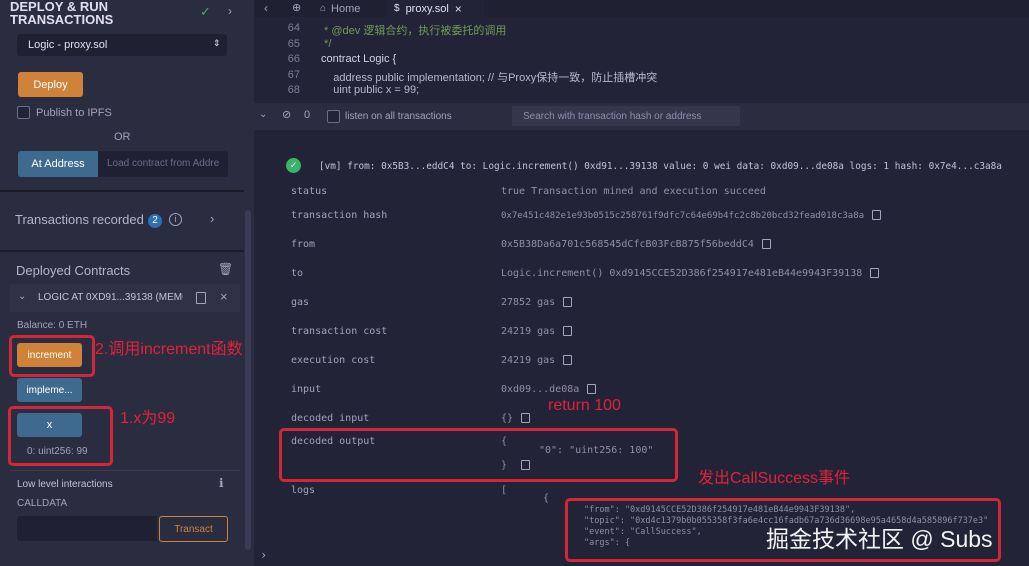 The image size is (1029, 566). Describe the element at coordinates (478, 455) in the screenshot. I see `annotation-output-box` at that location.